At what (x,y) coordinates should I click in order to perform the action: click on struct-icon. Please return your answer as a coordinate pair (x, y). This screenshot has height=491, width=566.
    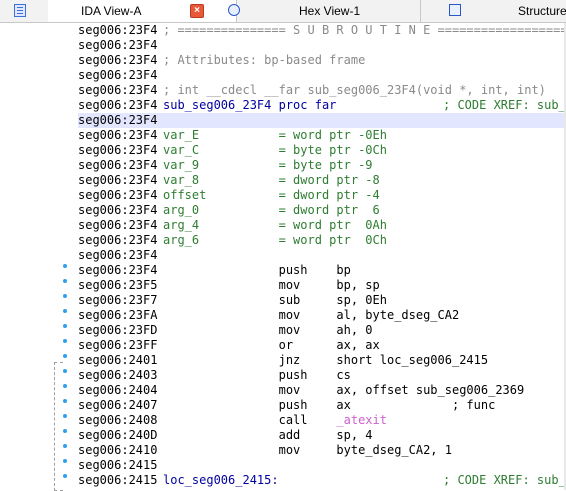
    Looking at the image, I should click on (455, 10).